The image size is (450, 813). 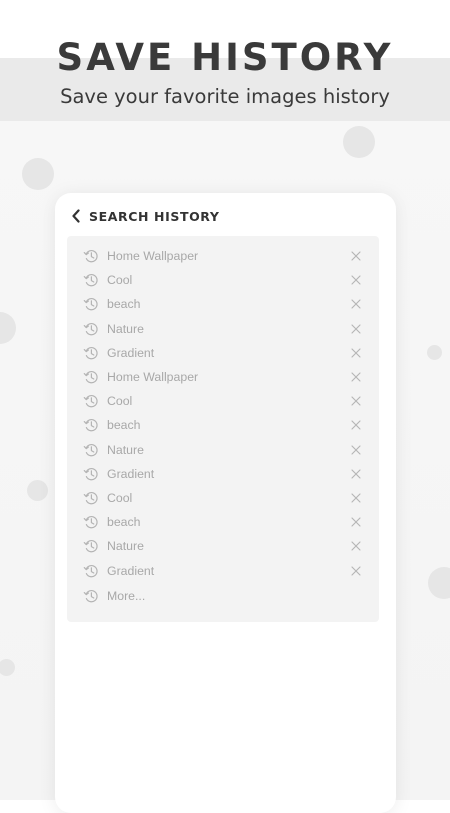 I want to click on chevron-left-icon, so click(x=76, y=216).